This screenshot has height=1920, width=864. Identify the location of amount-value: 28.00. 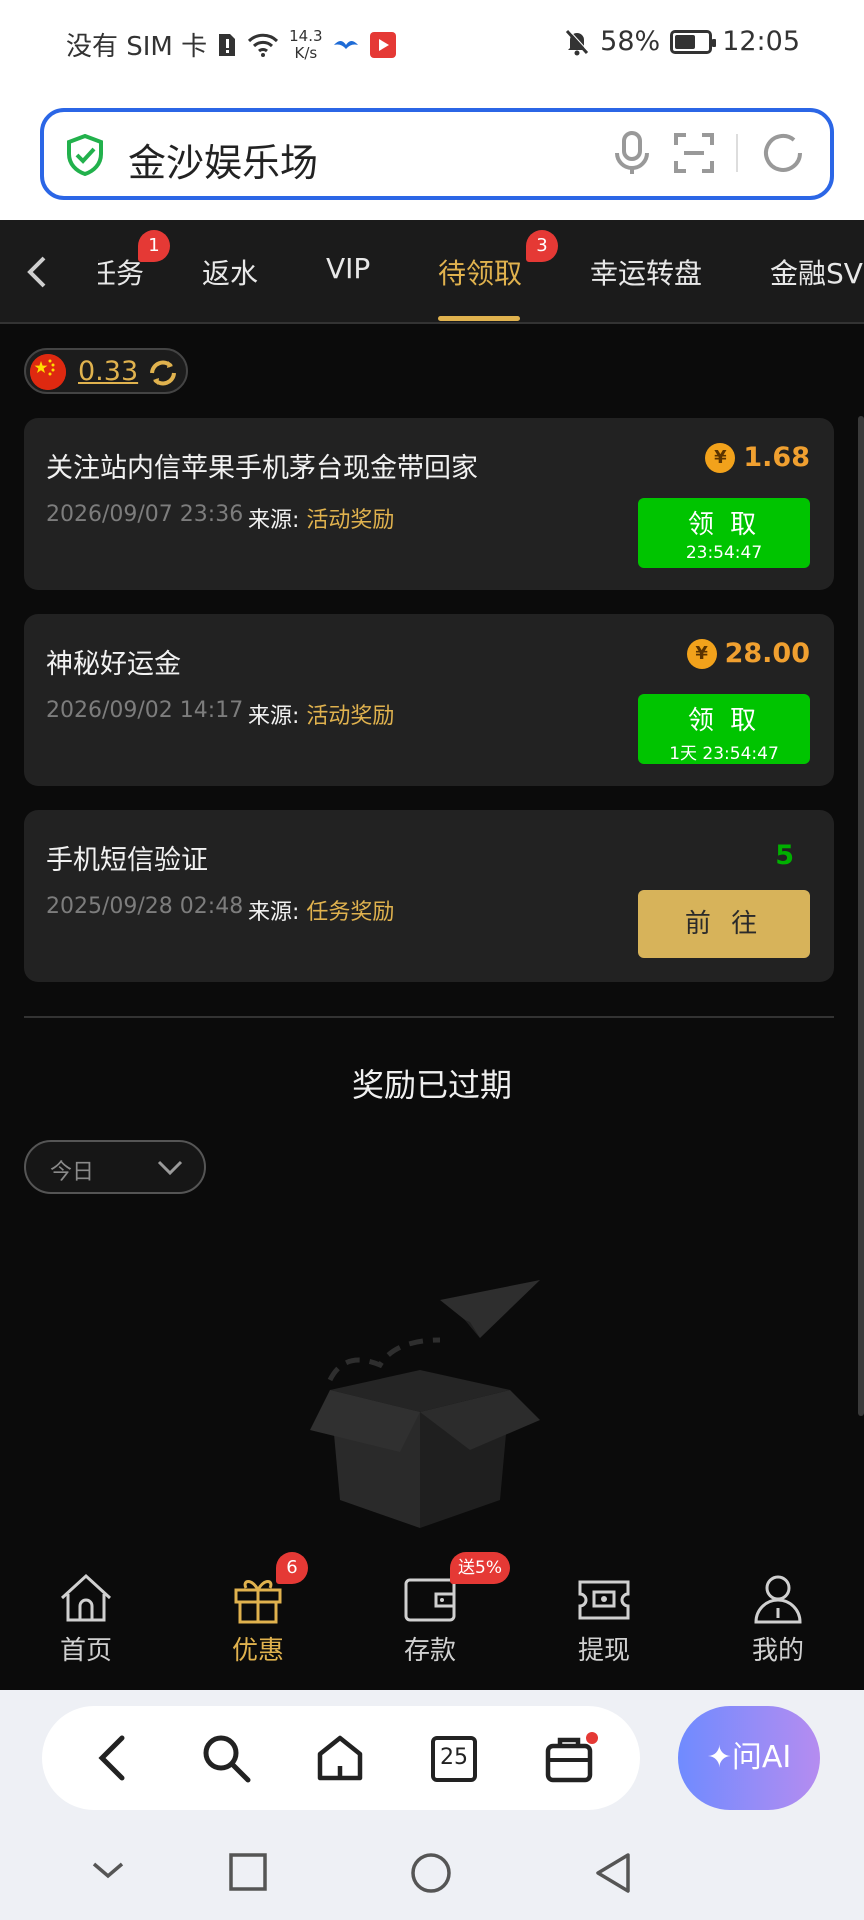
(767, 653).